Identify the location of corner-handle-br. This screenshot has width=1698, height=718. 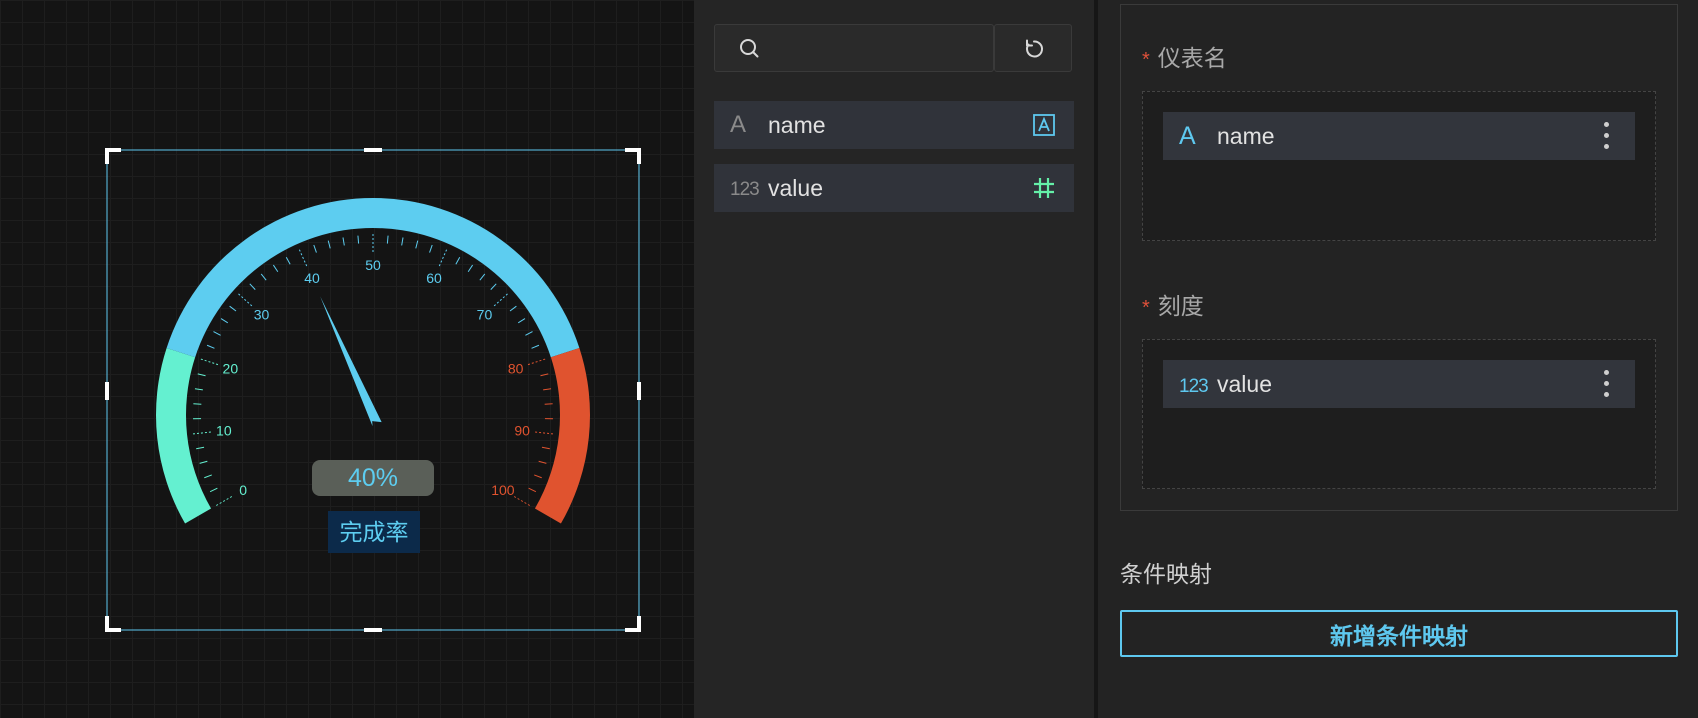
(633, 624).